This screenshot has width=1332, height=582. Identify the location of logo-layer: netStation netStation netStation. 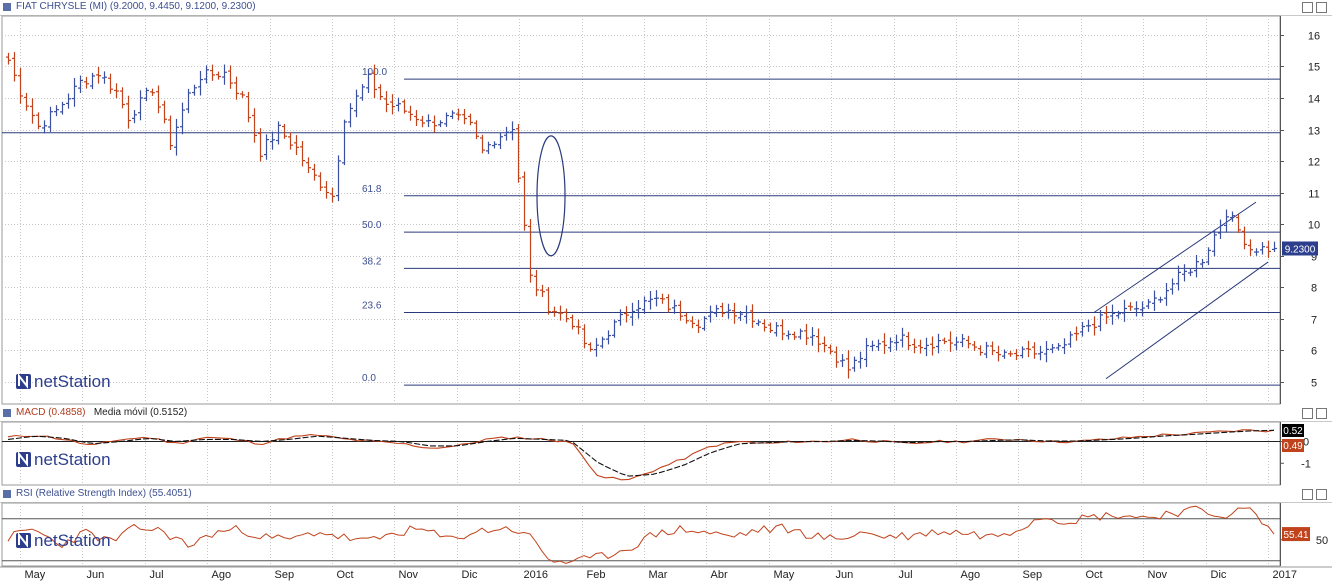
(63, 461).